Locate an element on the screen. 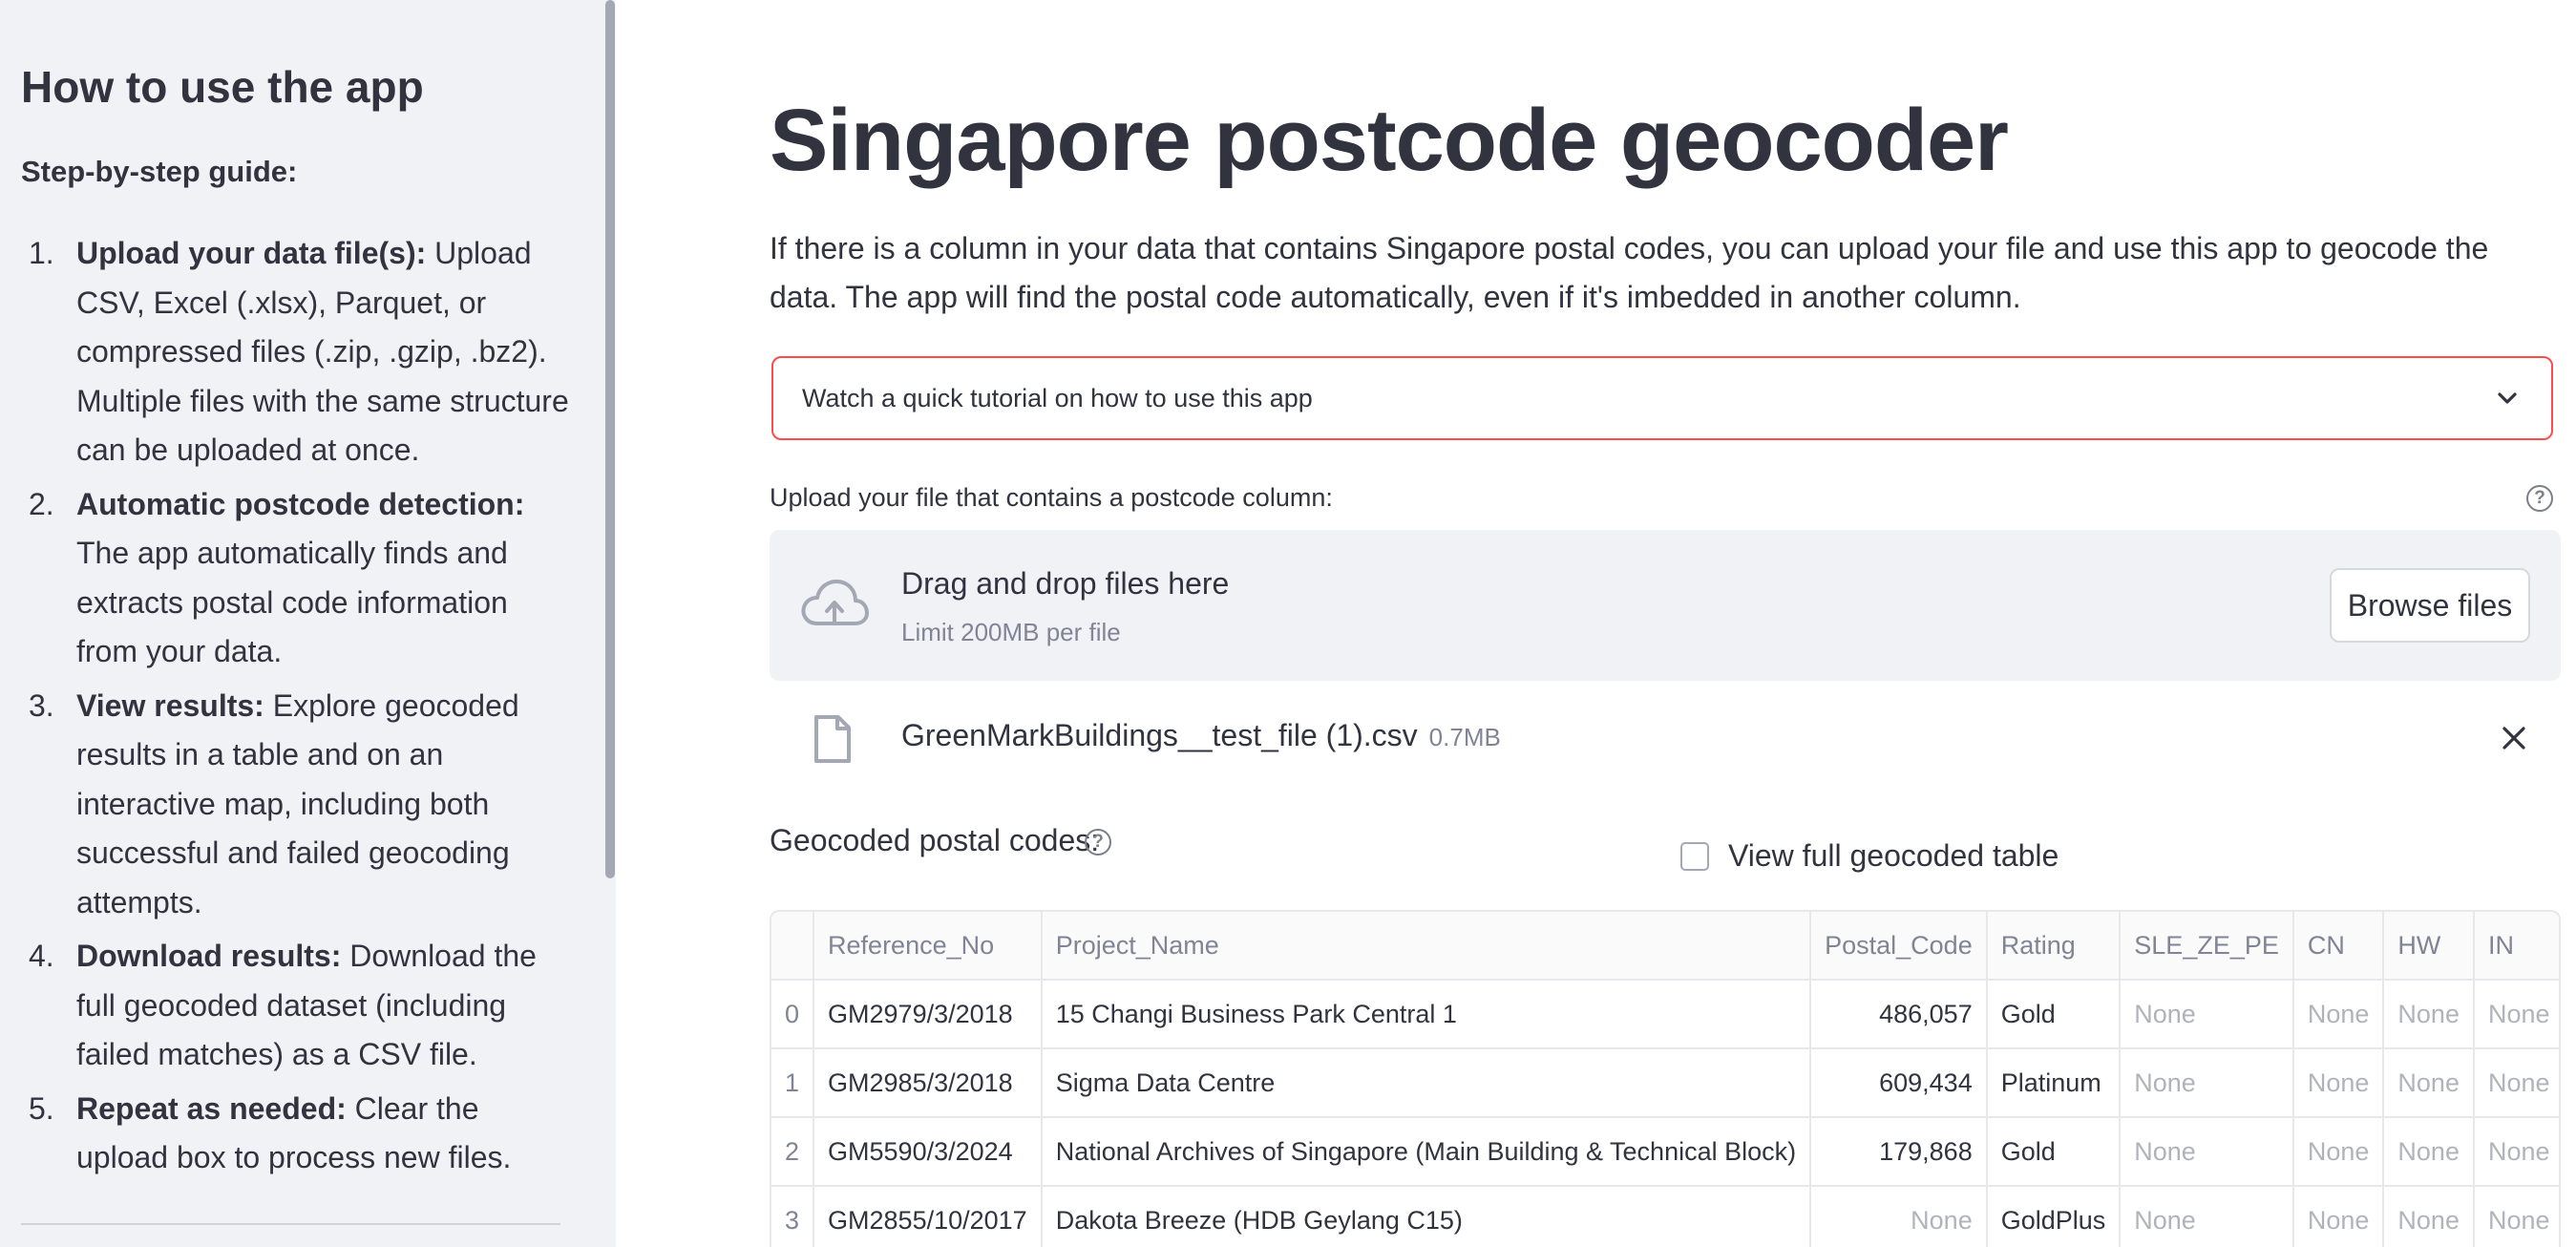 Image resolution: width=2576 pixels, height=1247 pixels. cell-rating: Platinum is located at coordinates (2054, 1083).